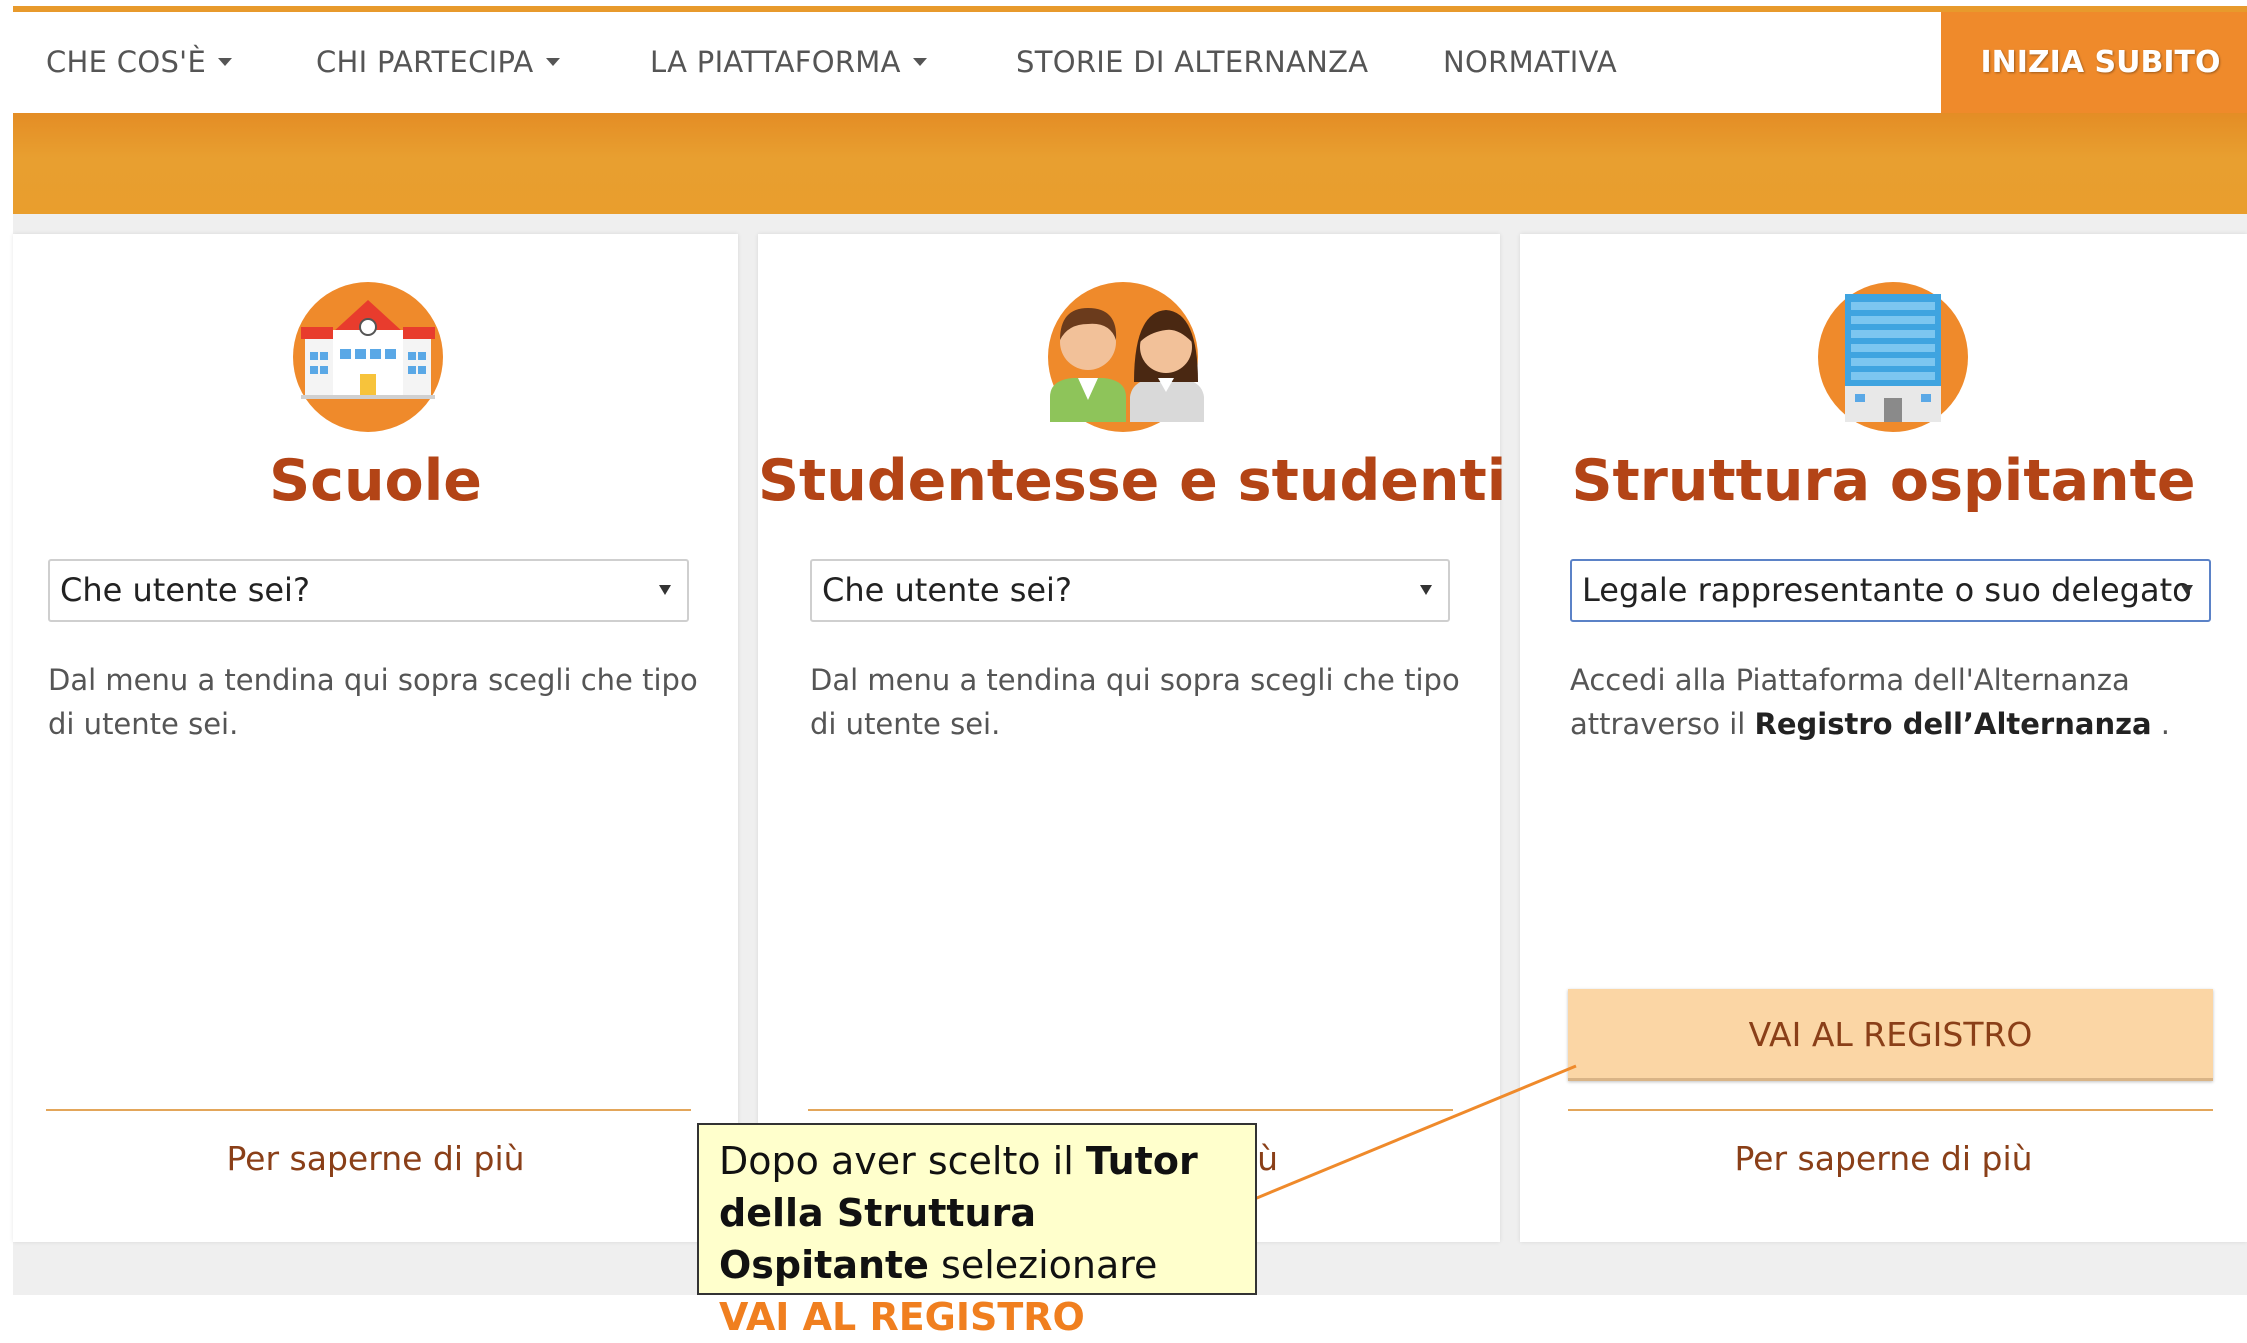 The image size is (2247, 1343). What do you see at coordinates (363, 357) in the screenshot?
I see `school-building-icon` at bounding box center [363, 357].